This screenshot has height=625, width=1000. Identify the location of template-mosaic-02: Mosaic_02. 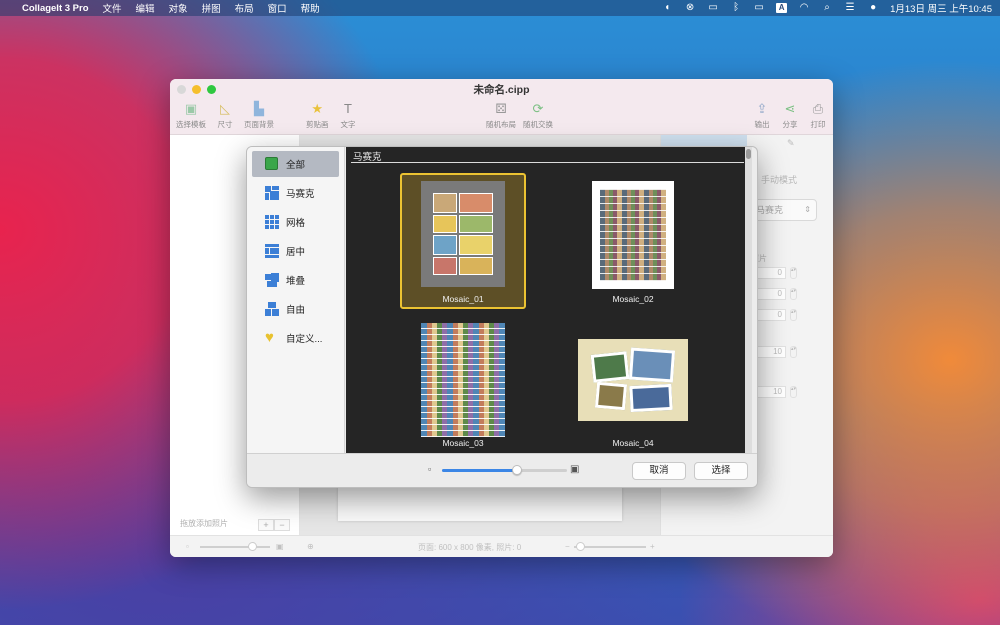
(633, 241).